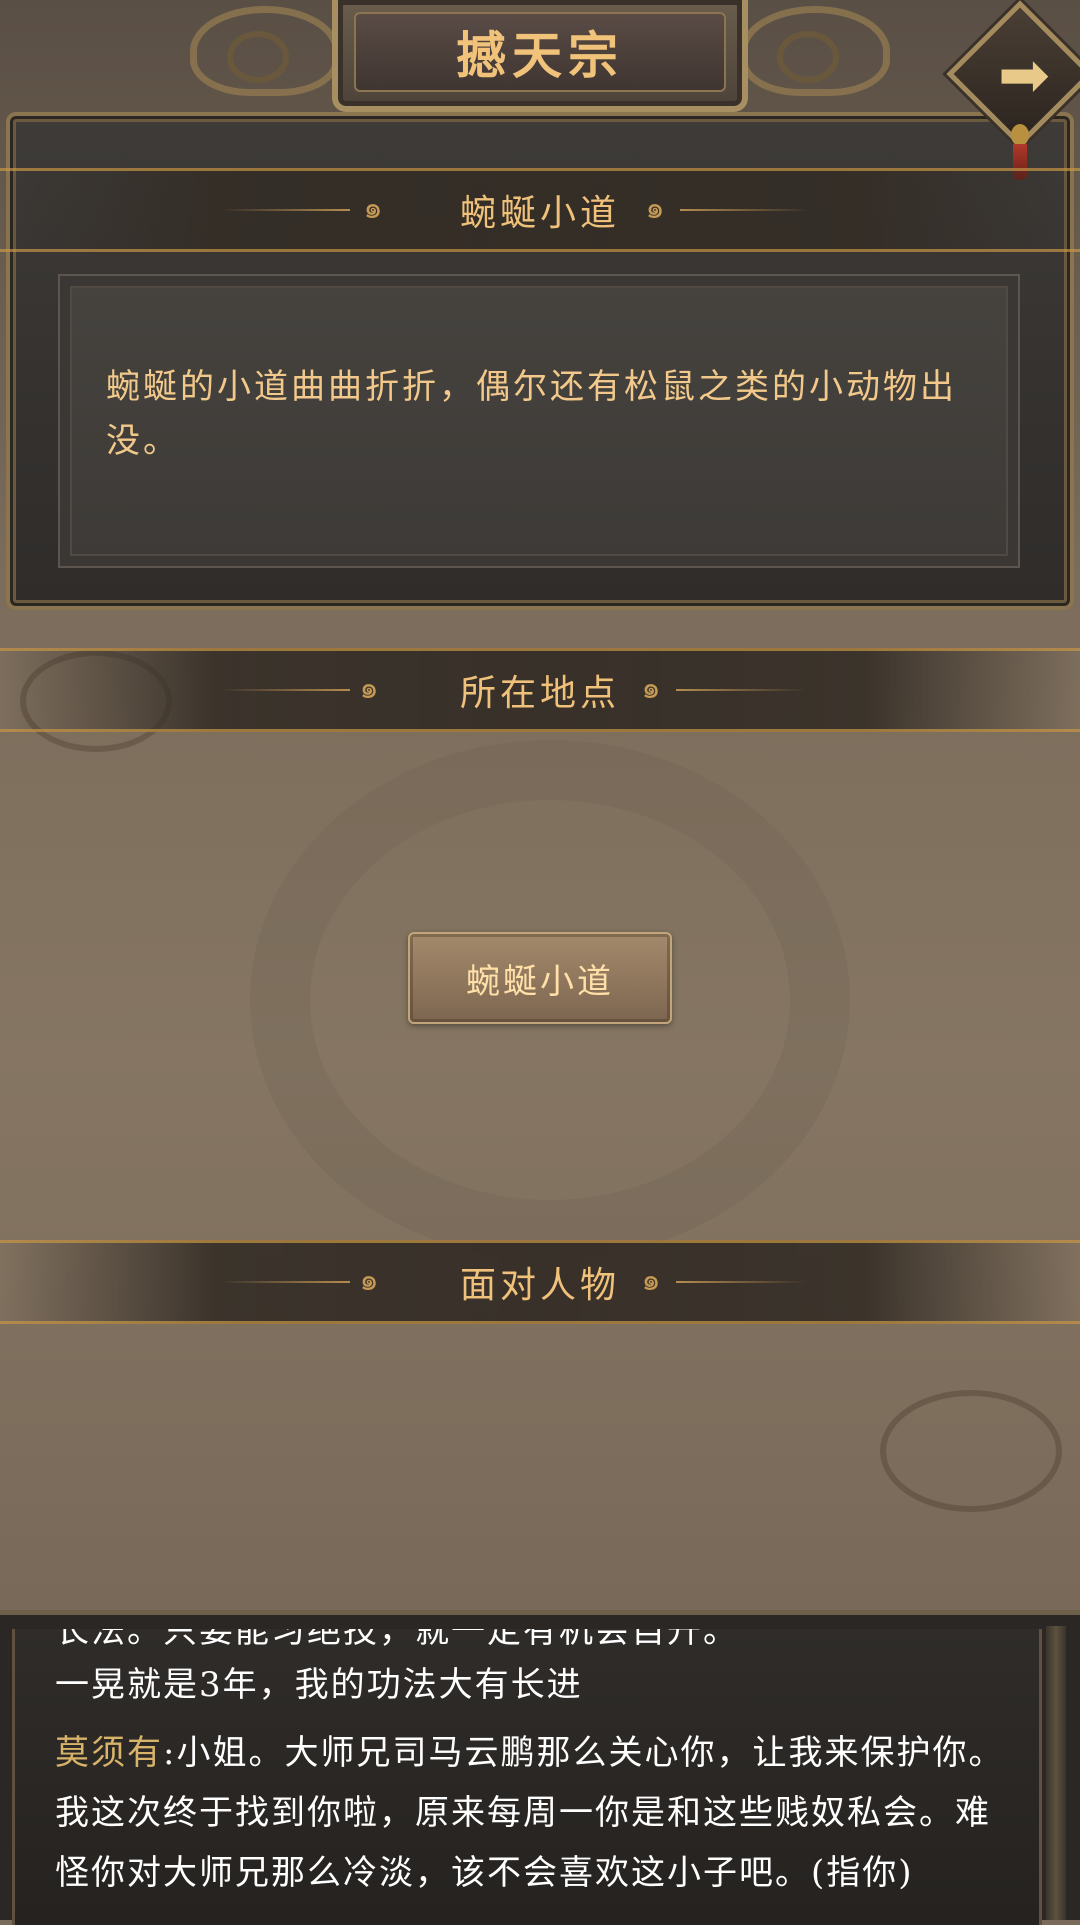 Image resolution: width=1080 pixels, height=1925 pixels. I want to click on title-plate: 撼天宗, so click(540, 56).